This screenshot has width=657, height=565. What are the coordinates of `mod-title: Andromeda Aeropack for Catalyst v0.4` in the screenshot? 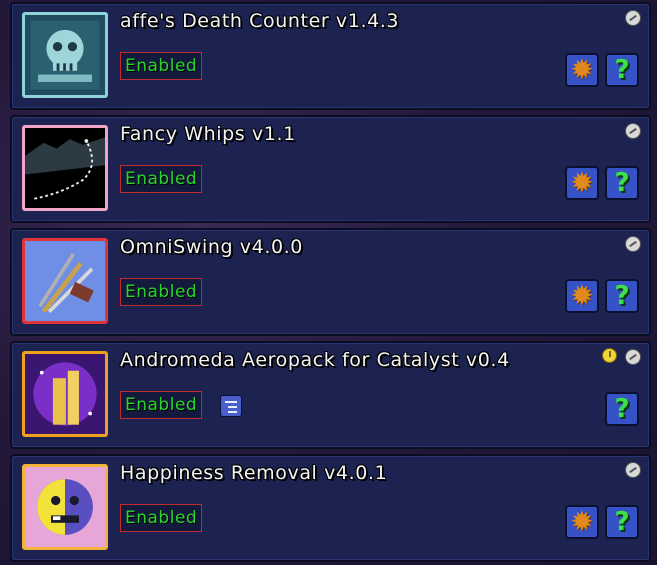 It's located at (315, 360).